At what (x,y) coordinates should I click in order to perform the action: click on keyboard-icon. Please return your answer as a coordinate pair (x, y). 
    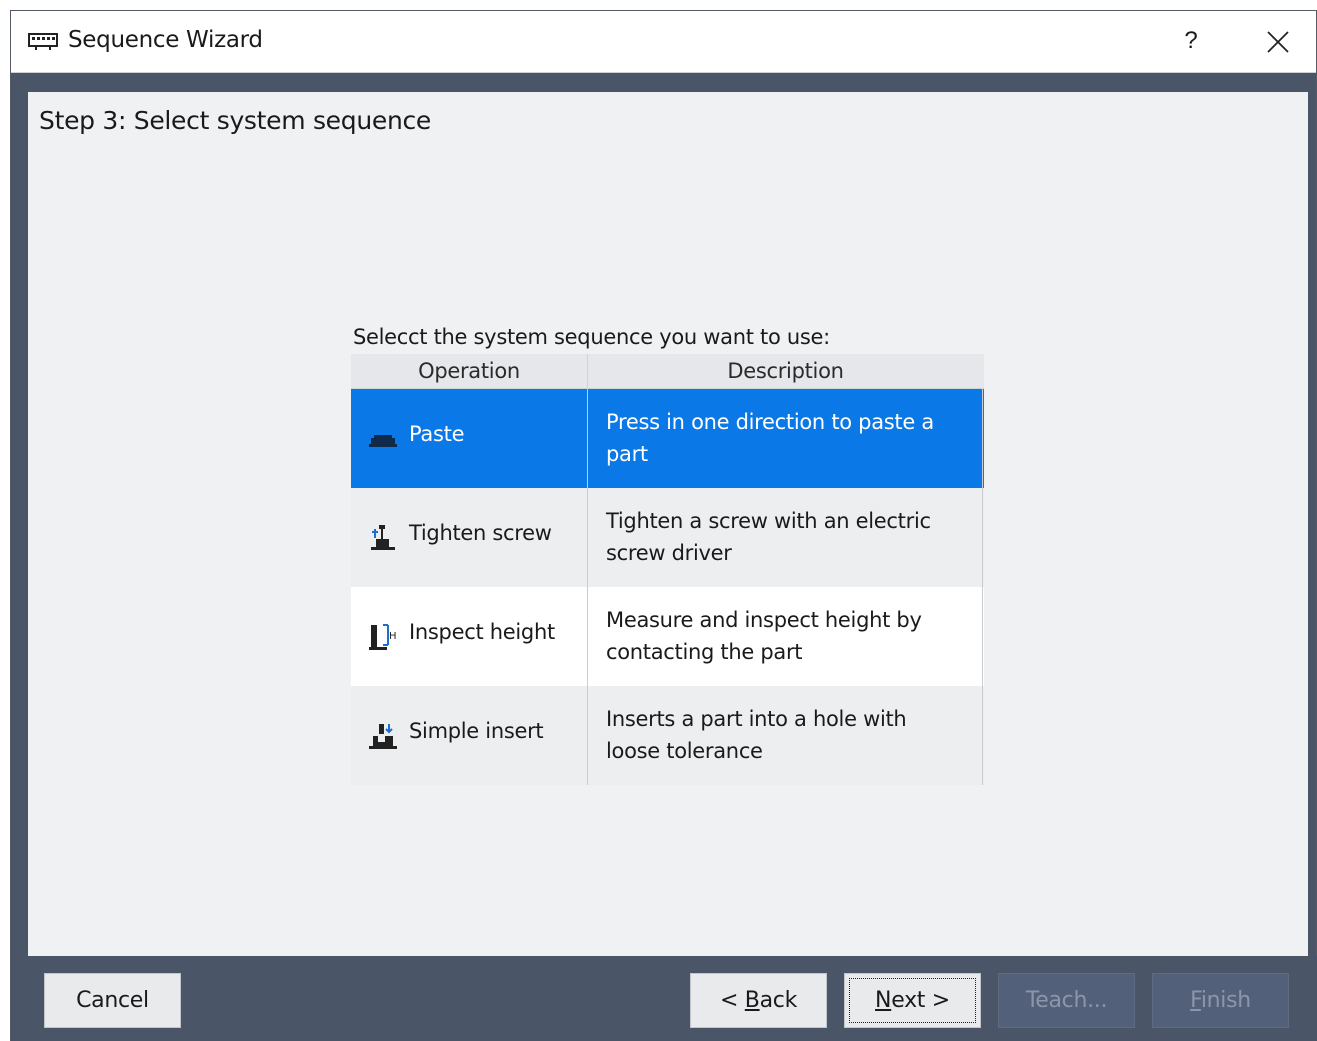
    Looking at the image, I should click on (43, 41).